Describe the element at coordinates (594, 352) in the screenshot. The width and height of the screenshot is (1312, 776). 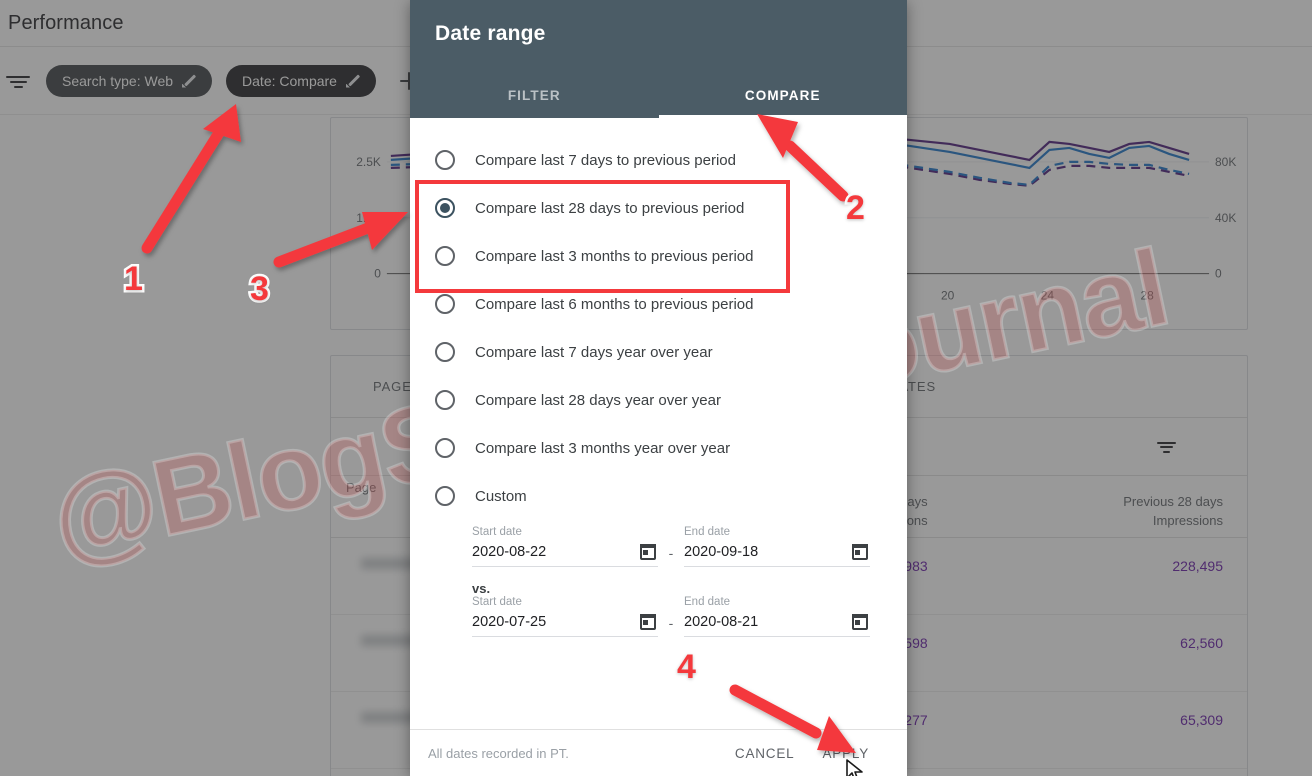
I see `option-label: Compare last 7 days year over year` at that location.